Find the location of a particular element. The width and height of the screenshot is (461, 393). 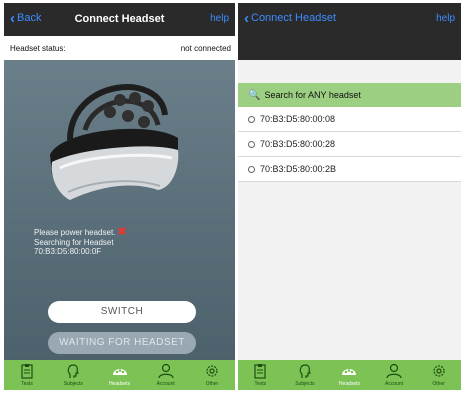

back-button: ‹ Connect Headset is located at coordinates (290, 18).